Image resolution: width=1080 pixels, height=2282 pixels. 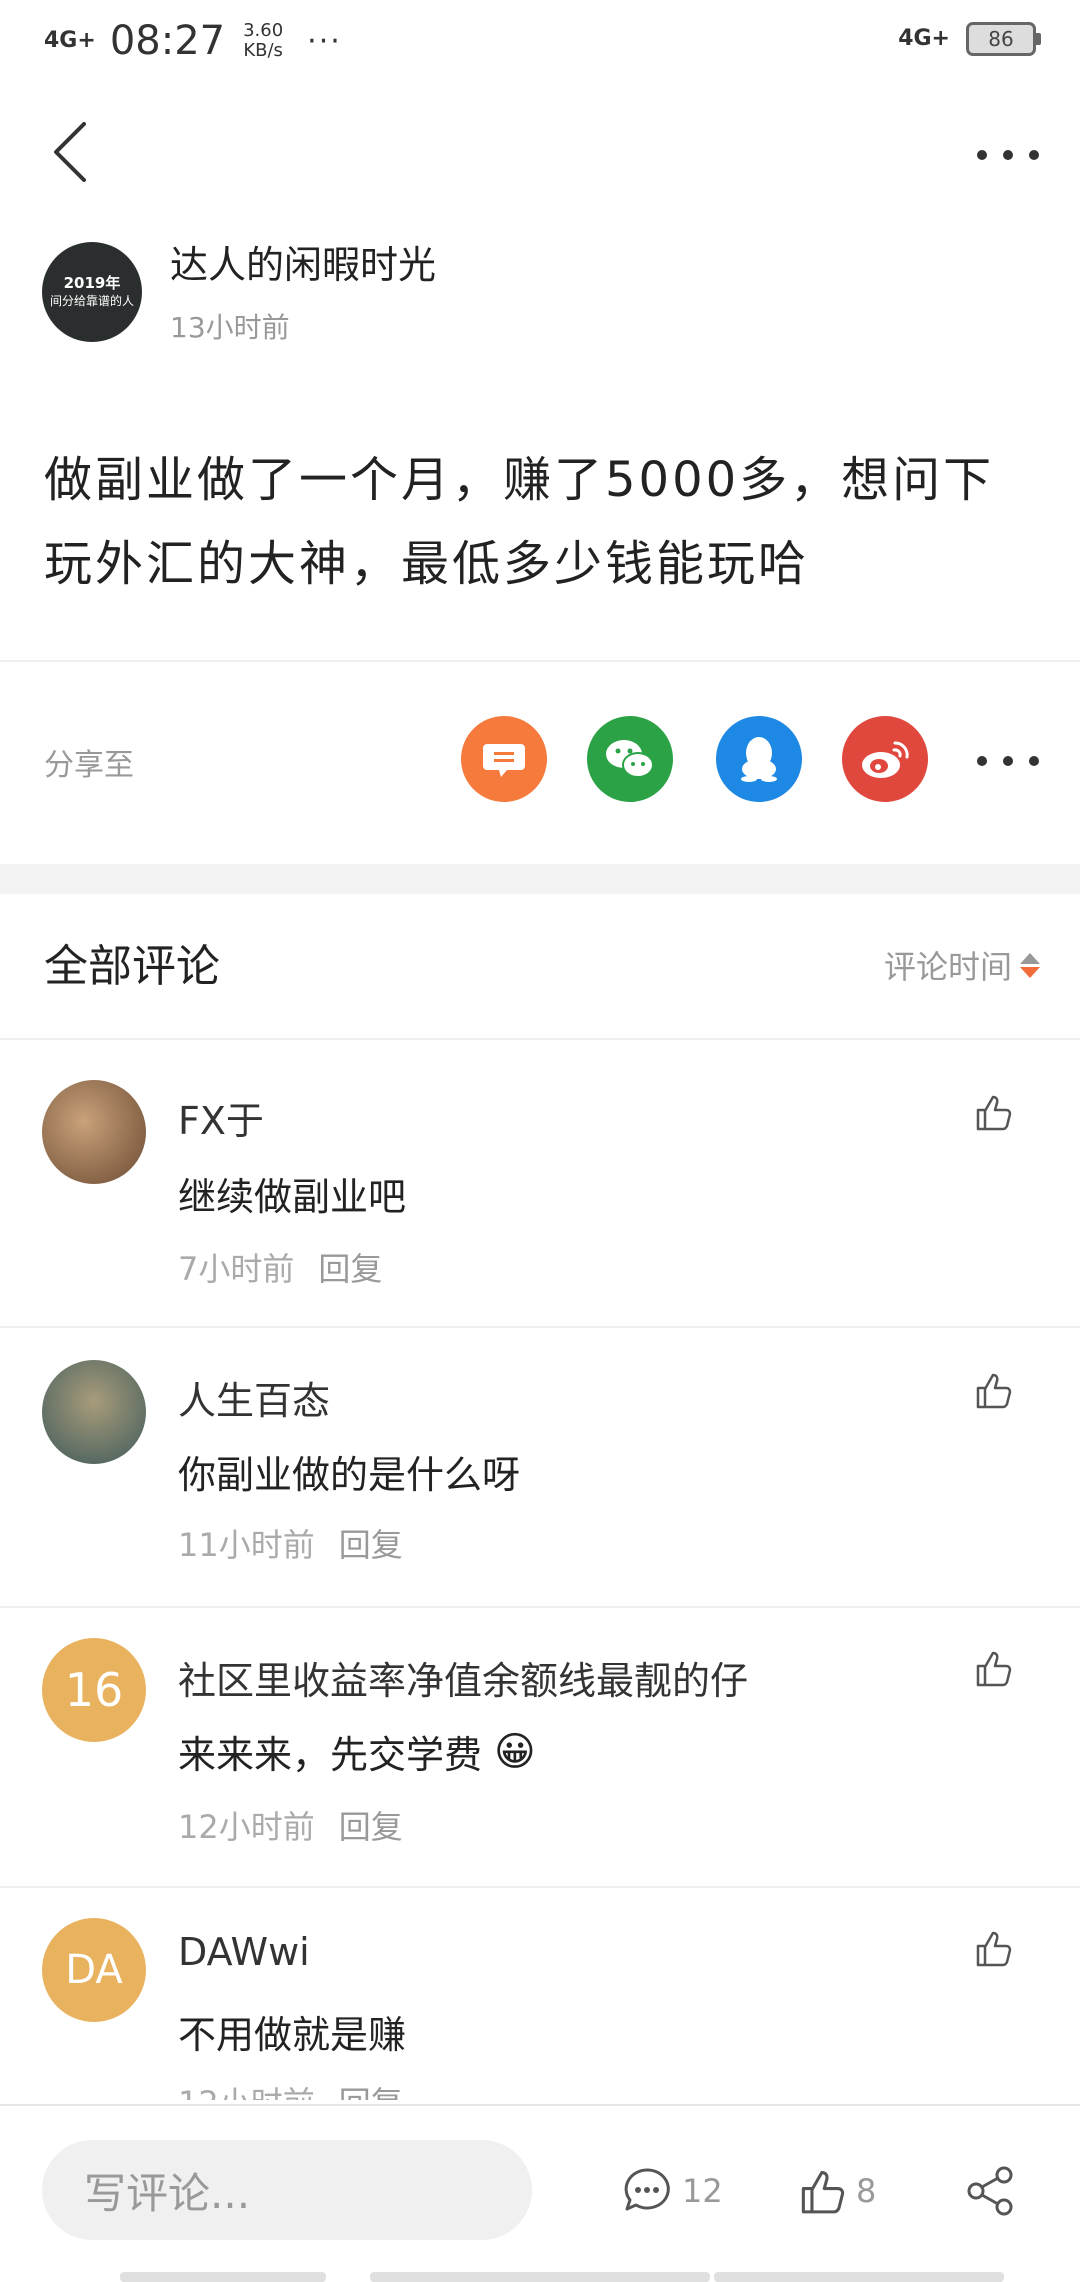 I want to click on comment-meta: 7小时前 回复, so click(x=280, y=1267).